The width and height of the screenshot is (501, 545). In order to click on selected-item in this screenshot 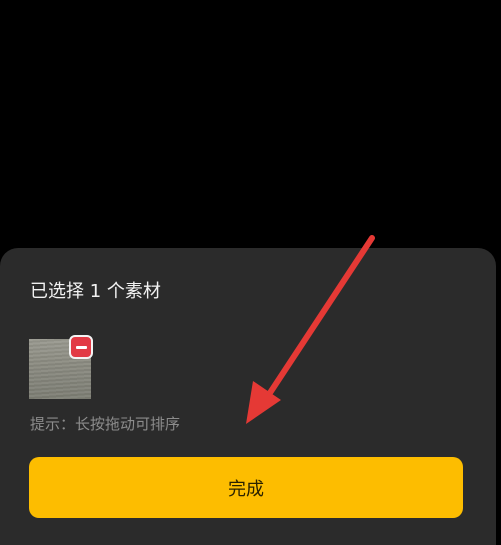, I will do `click(61, 367)`.